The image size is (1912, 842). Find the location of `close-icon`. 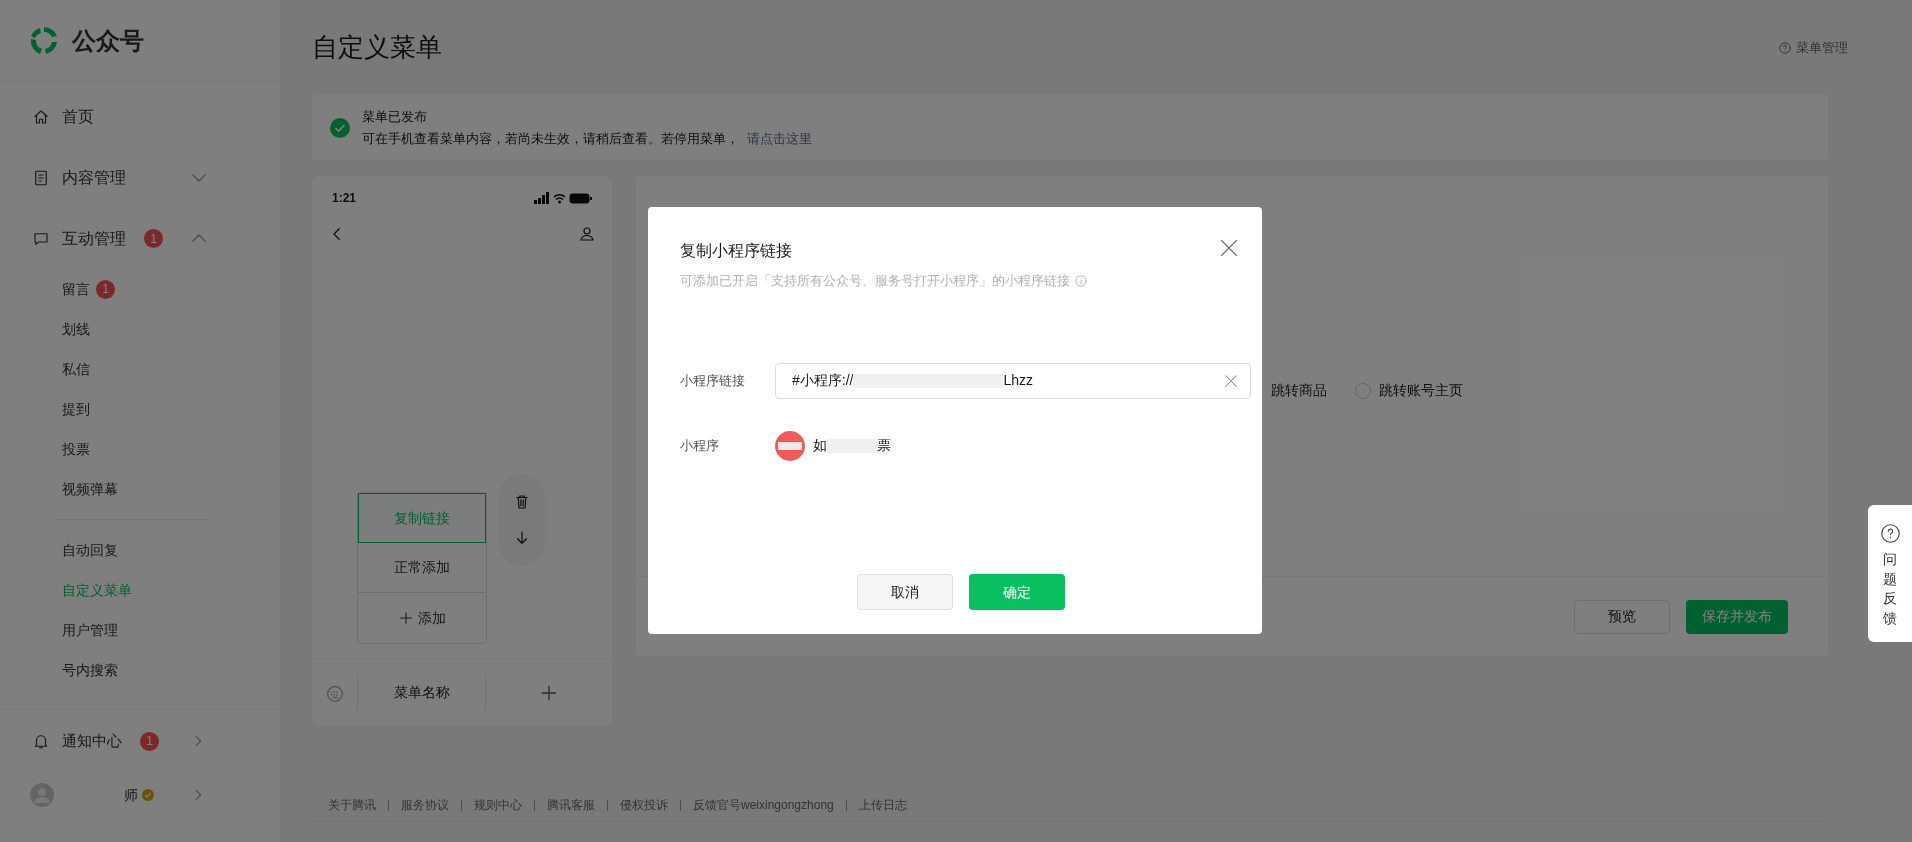

close-icon is located at coordinates (1229, 248).